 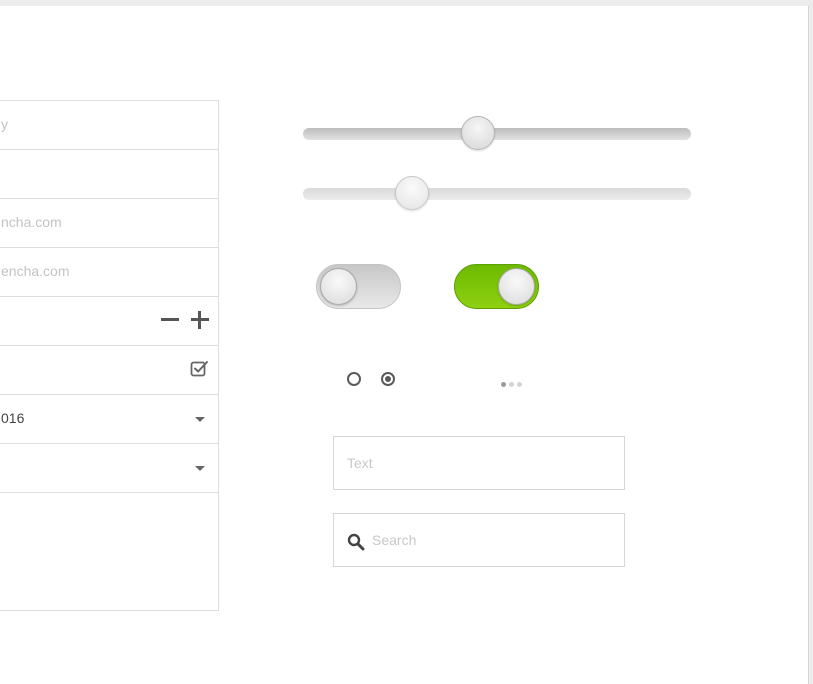 What do you see at coordinates (35, 271) in the screenshot?
I see `field-text: encha.com` at bounding box center [35, 271].